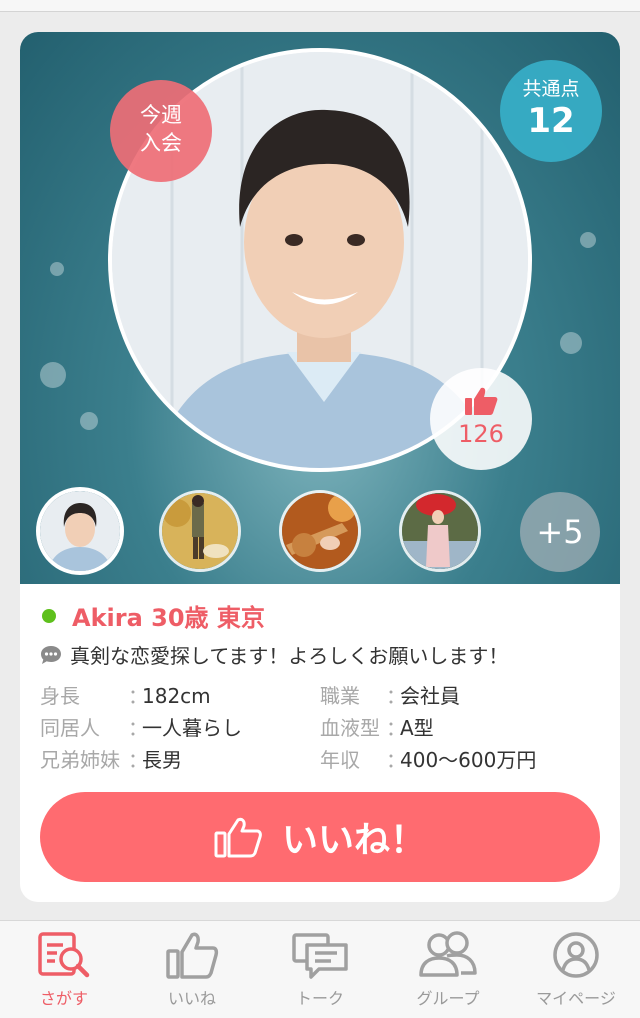 This screenshot has width=640, height=1018. What do you see at coordinates (340, 760) in the screenshot?
I see `attr-key: 年収` at bounding box center [340, 760].